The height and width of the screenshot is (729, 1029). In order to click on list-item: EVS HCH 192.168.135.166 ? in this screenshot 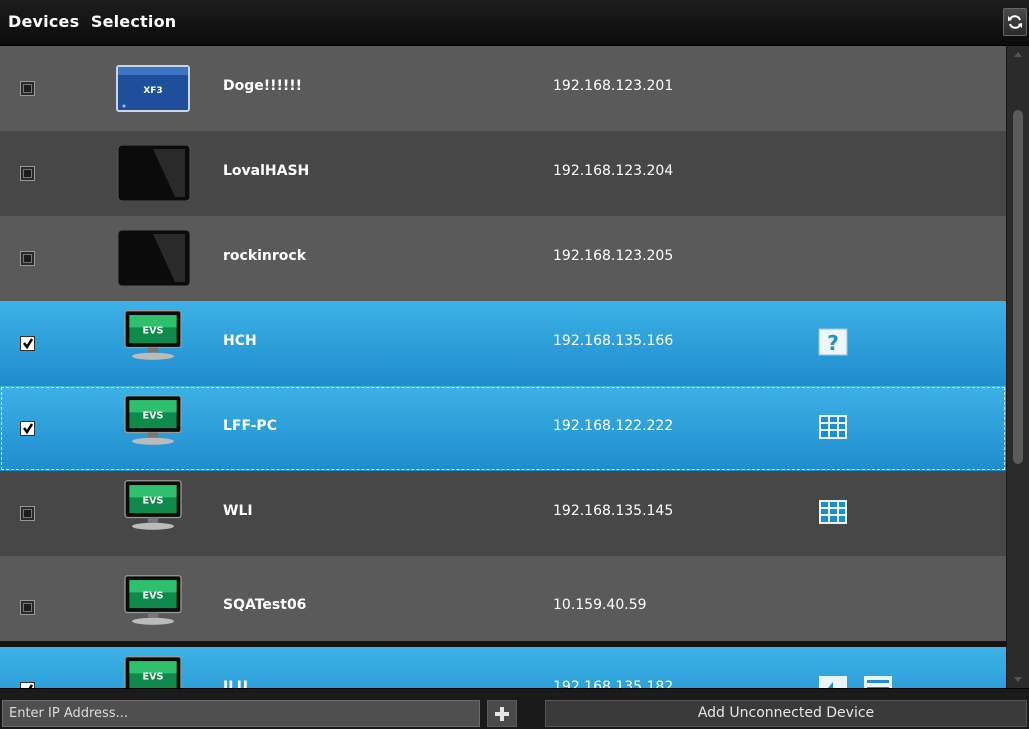, I will do `click(503, 343)`.